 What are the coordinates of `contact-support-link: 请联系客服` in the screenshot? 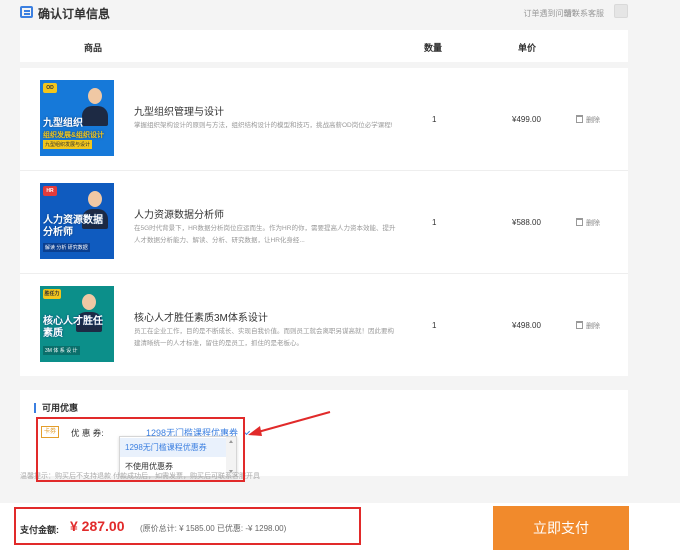 It's located at (584, 13).